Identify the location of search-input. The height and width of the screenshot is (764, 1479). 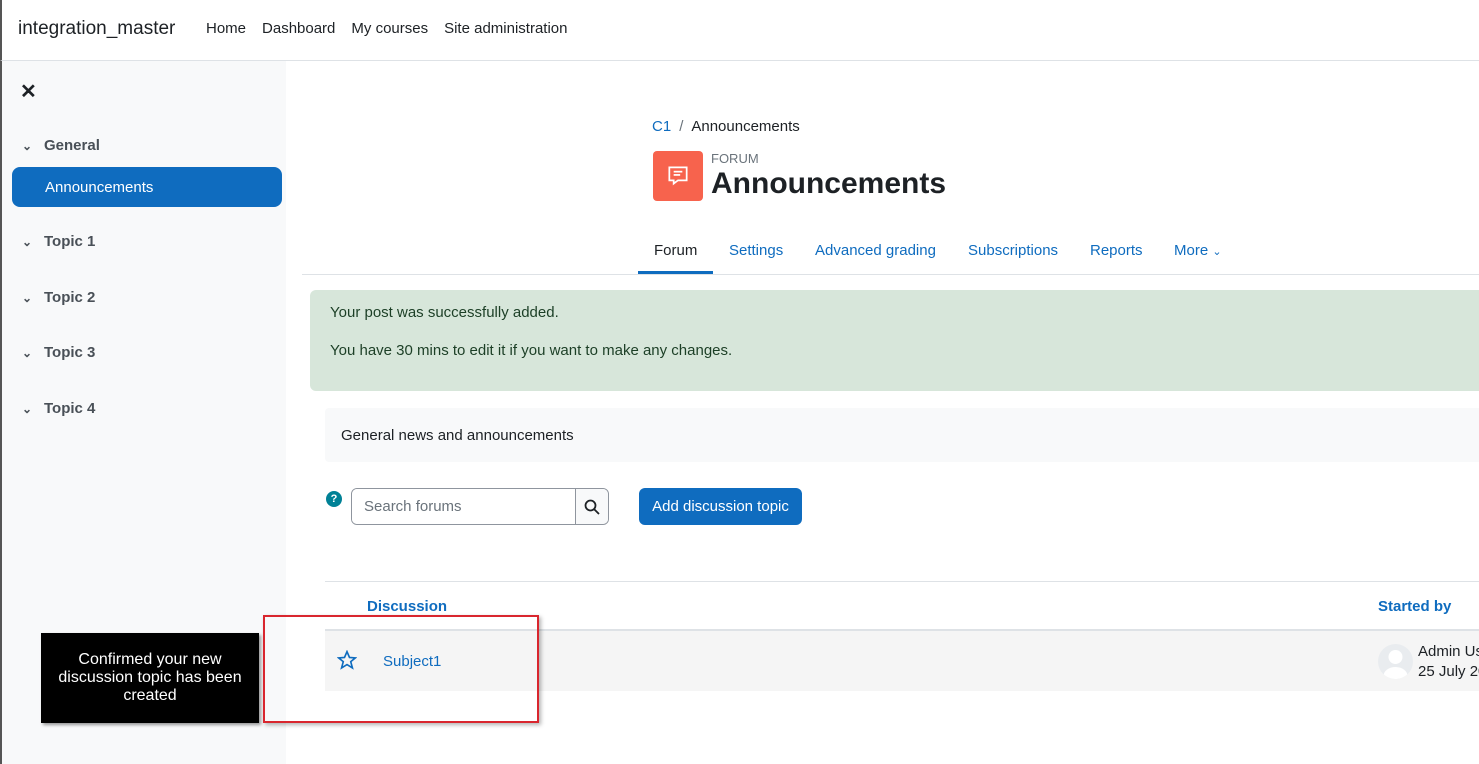
(463, 506).